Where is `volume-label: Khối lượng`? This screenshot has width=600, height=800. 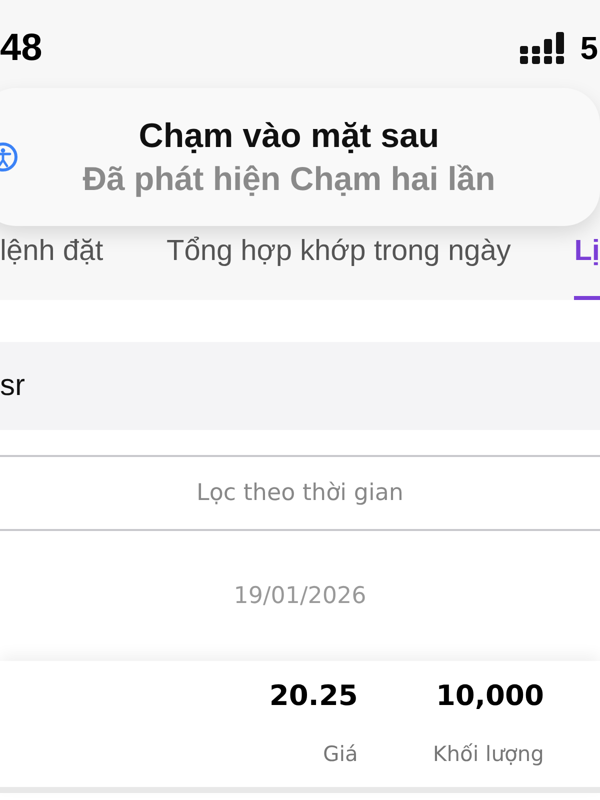
volume-label: Khối lượng is located at coordinates (488, 754).